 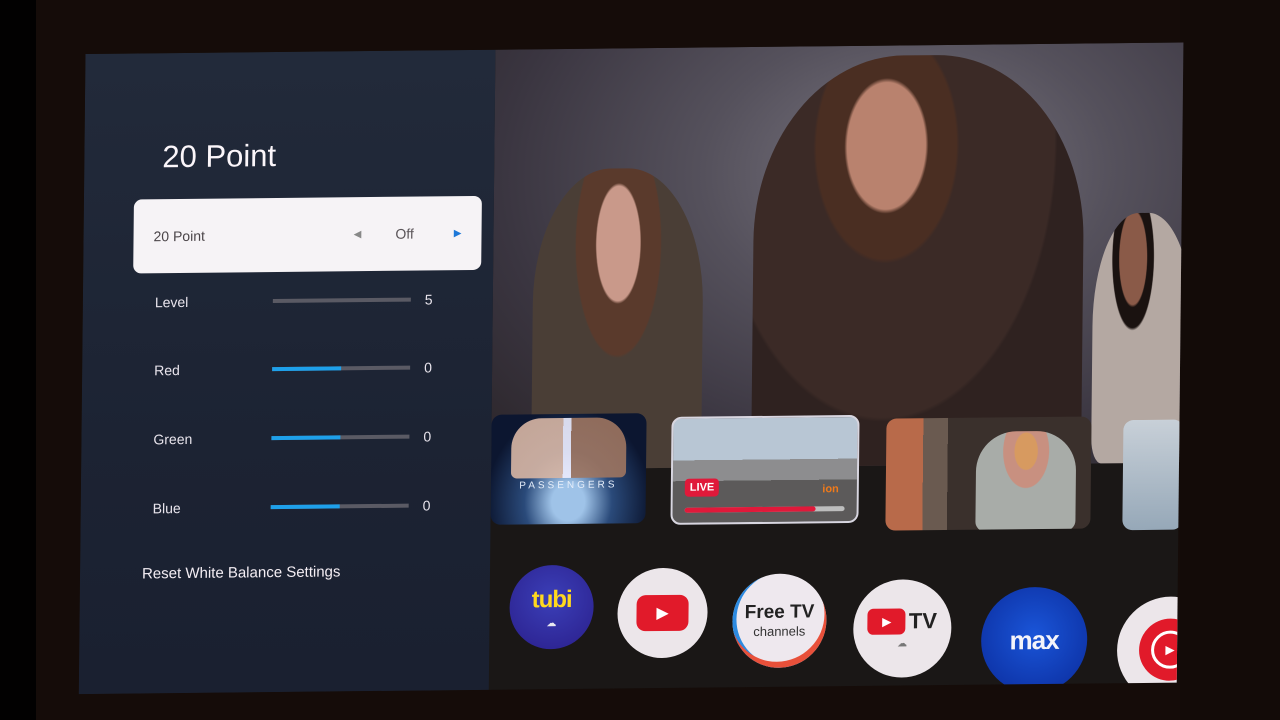 I want to click on card-video, so click(x=988, y=473).